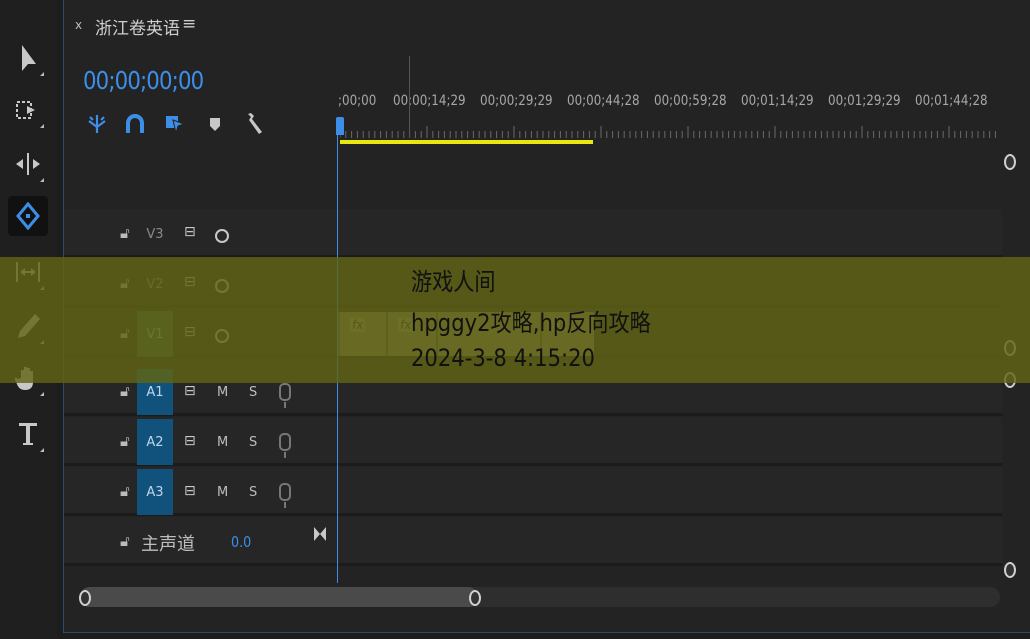  I want to click on ruler-label: 00;01;29;29, so click(864, 101).